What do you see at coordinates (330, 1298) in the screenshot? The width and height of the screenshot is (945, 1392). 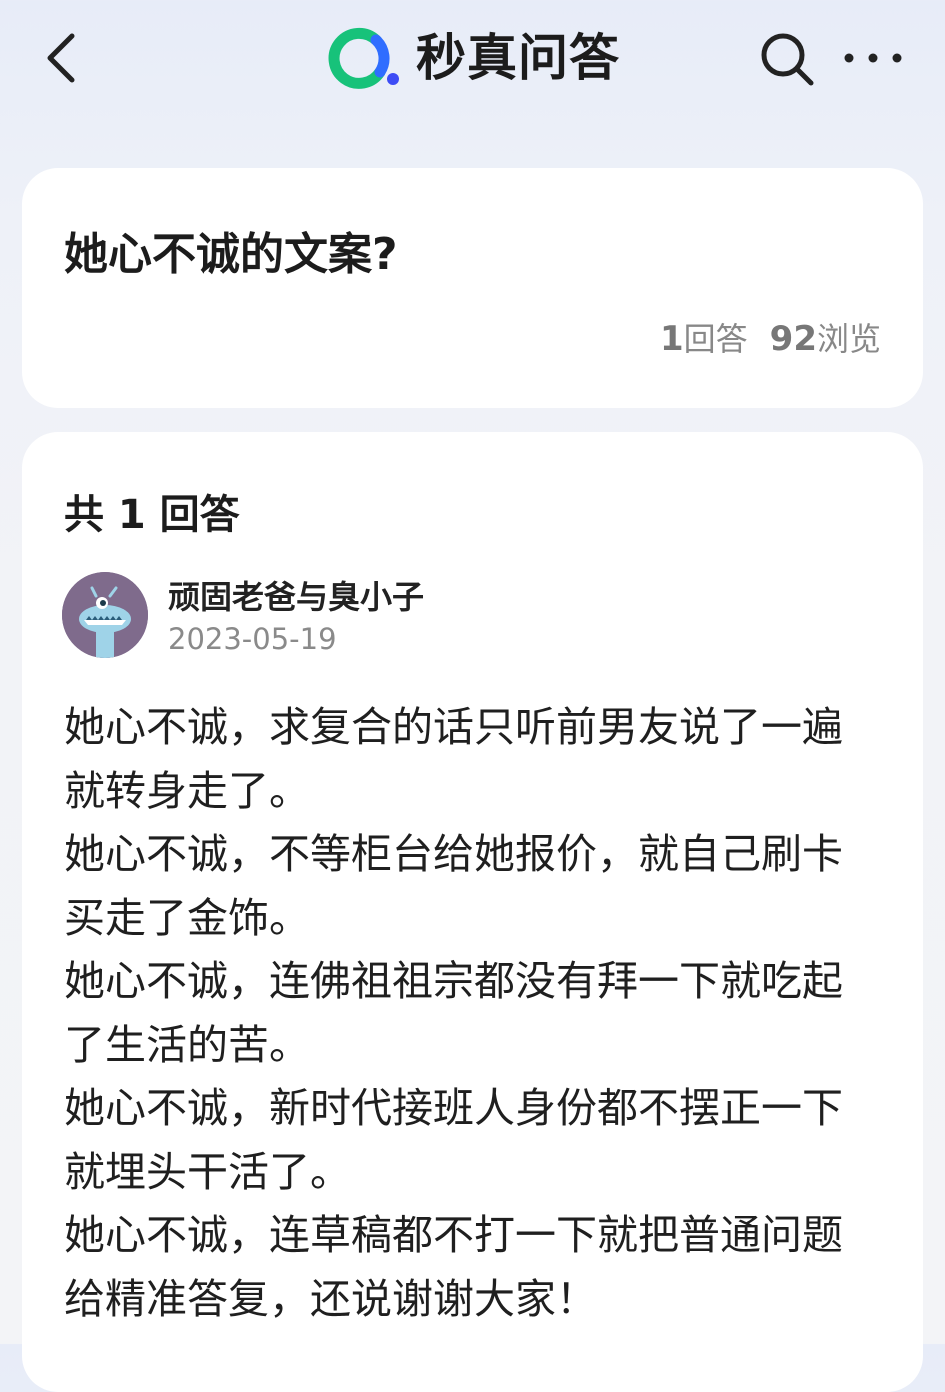 I see `answer-text-line: 给精准答复，还说谢谢大家！` at bounding box center [330, 1298].